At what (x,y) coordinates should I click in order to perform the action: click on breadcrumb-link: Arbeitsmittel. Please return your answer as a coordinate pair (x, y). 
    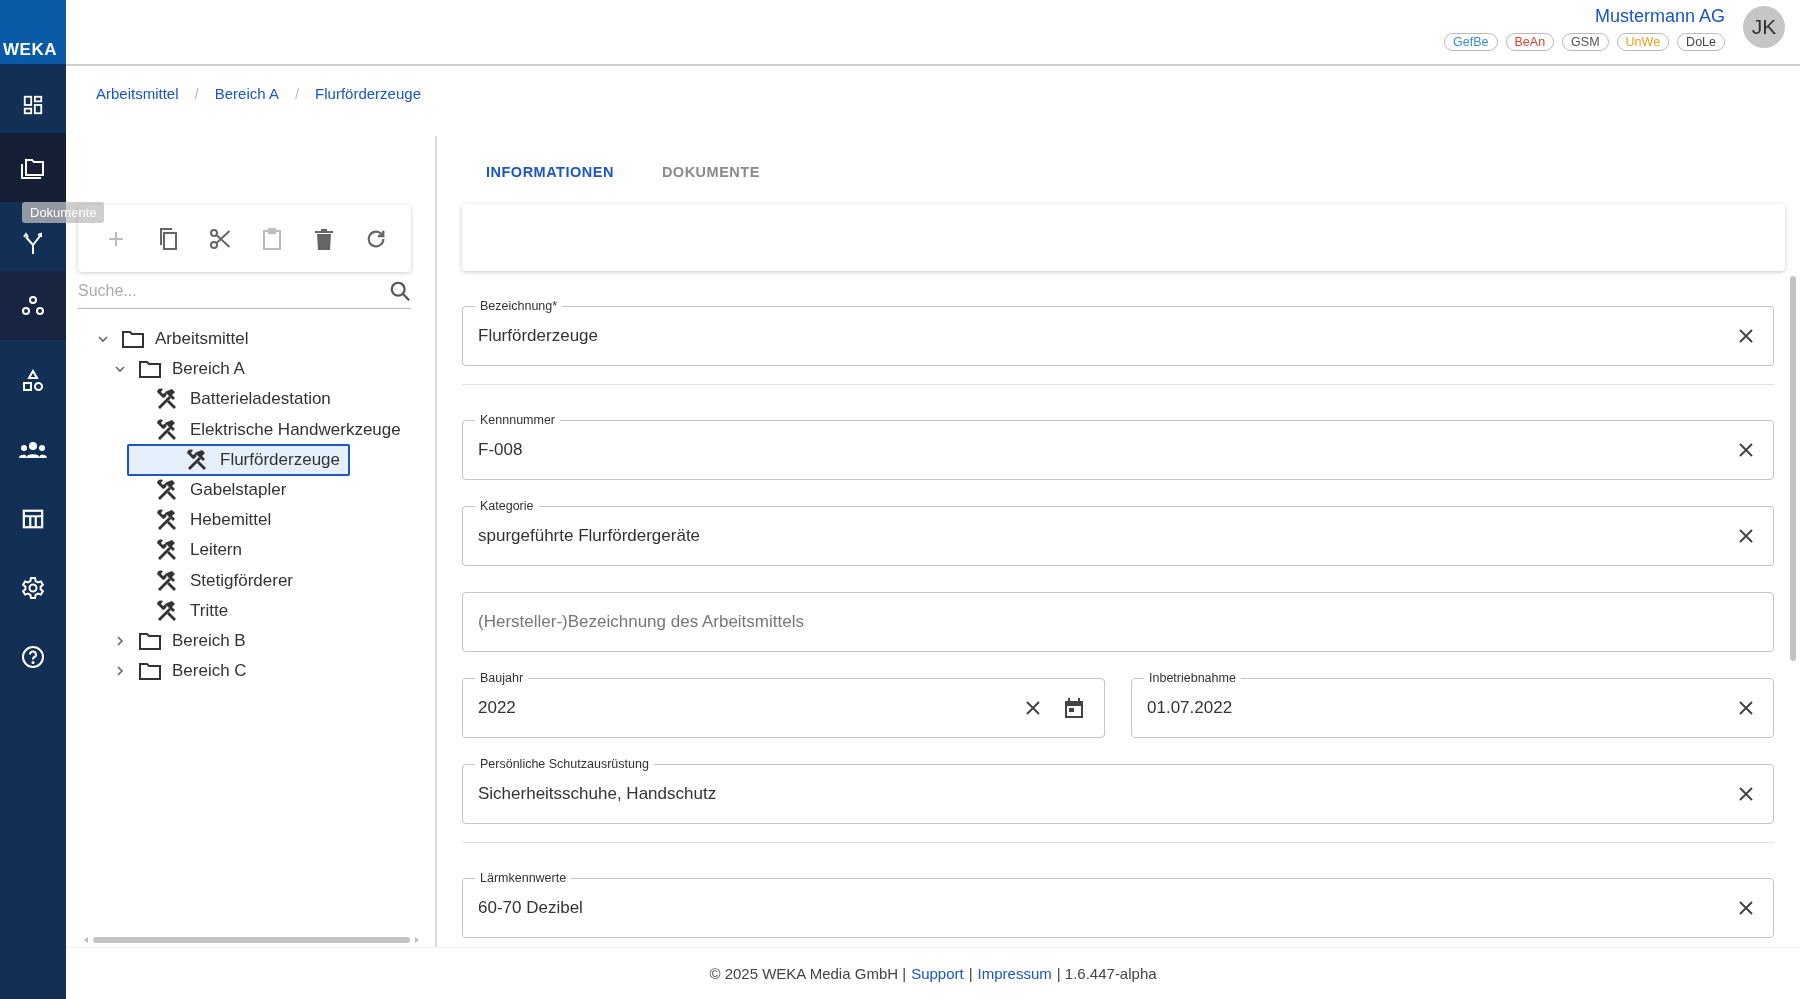
    Looking at the image, I should click on (137, 93).